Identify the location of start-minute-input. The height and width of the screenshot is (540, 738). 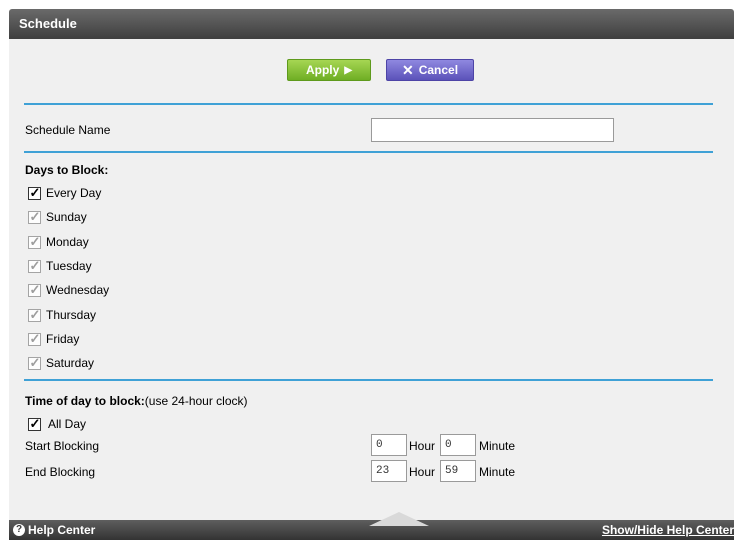
(458, 445).